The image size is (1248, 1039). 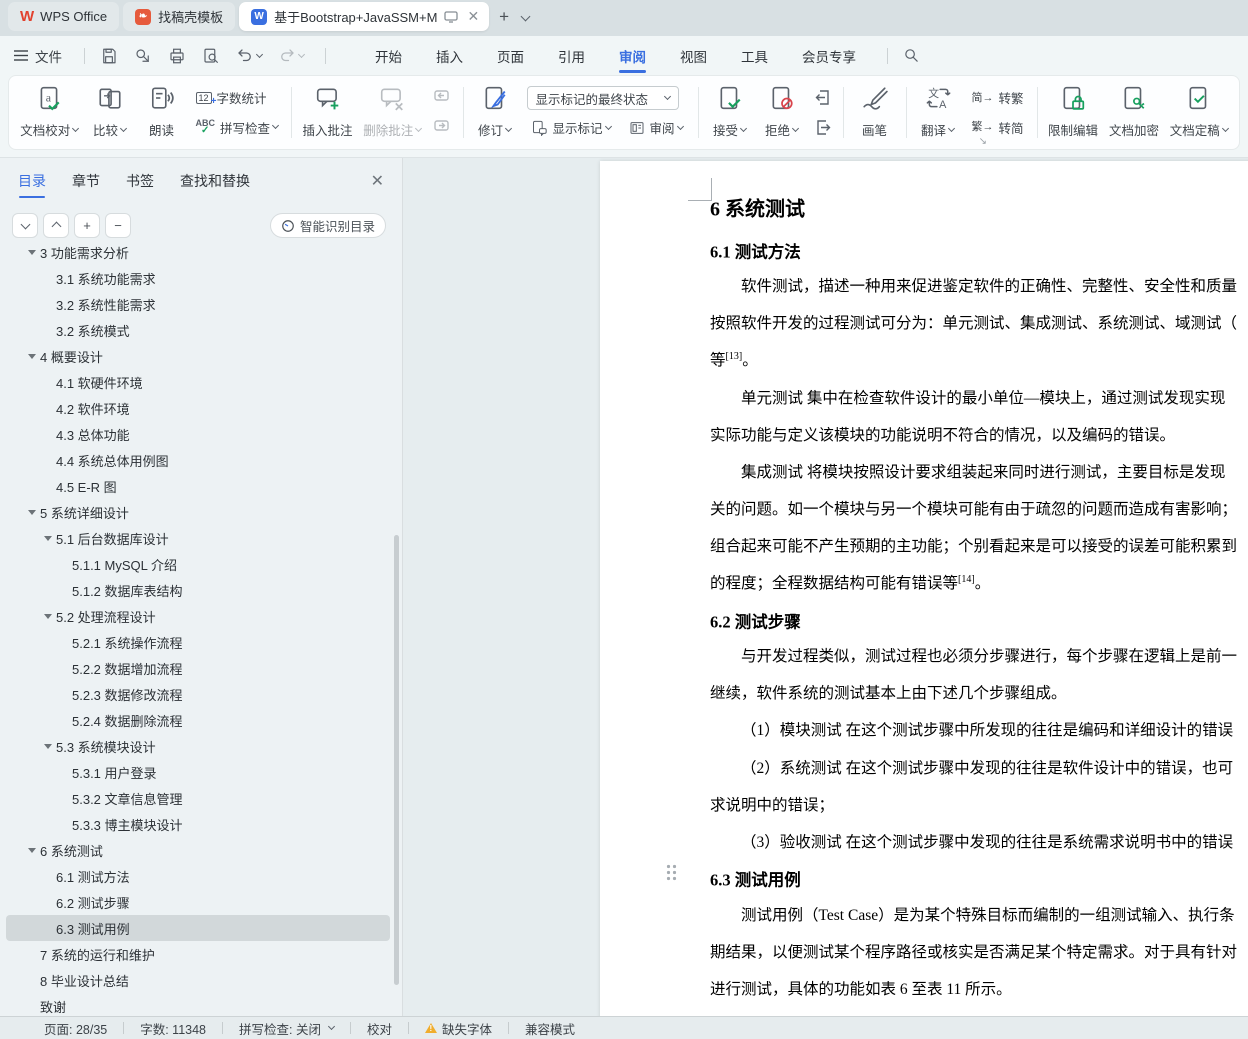 What do you see at coordinates (377, 181) in the screenshot?
I see `close-sidebar-icon: ✕` at bounding box center [377, 181].